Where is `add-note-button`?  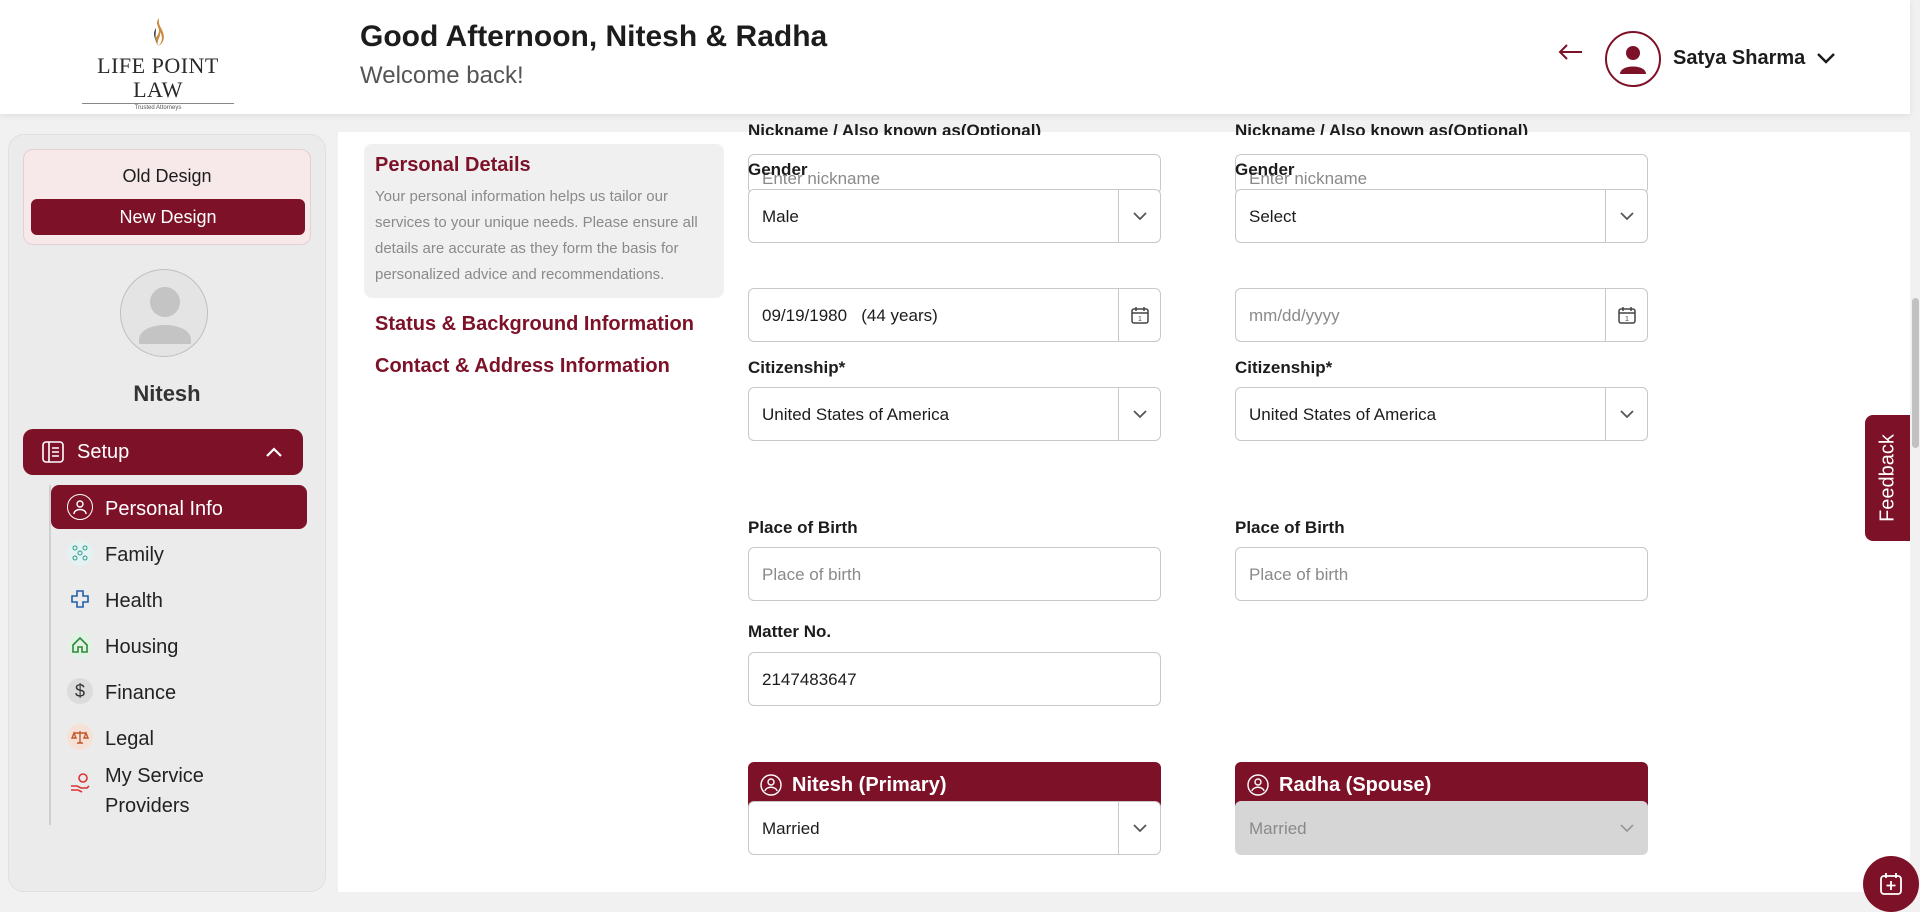
add-note-button is located at coordinates (1891, 884).